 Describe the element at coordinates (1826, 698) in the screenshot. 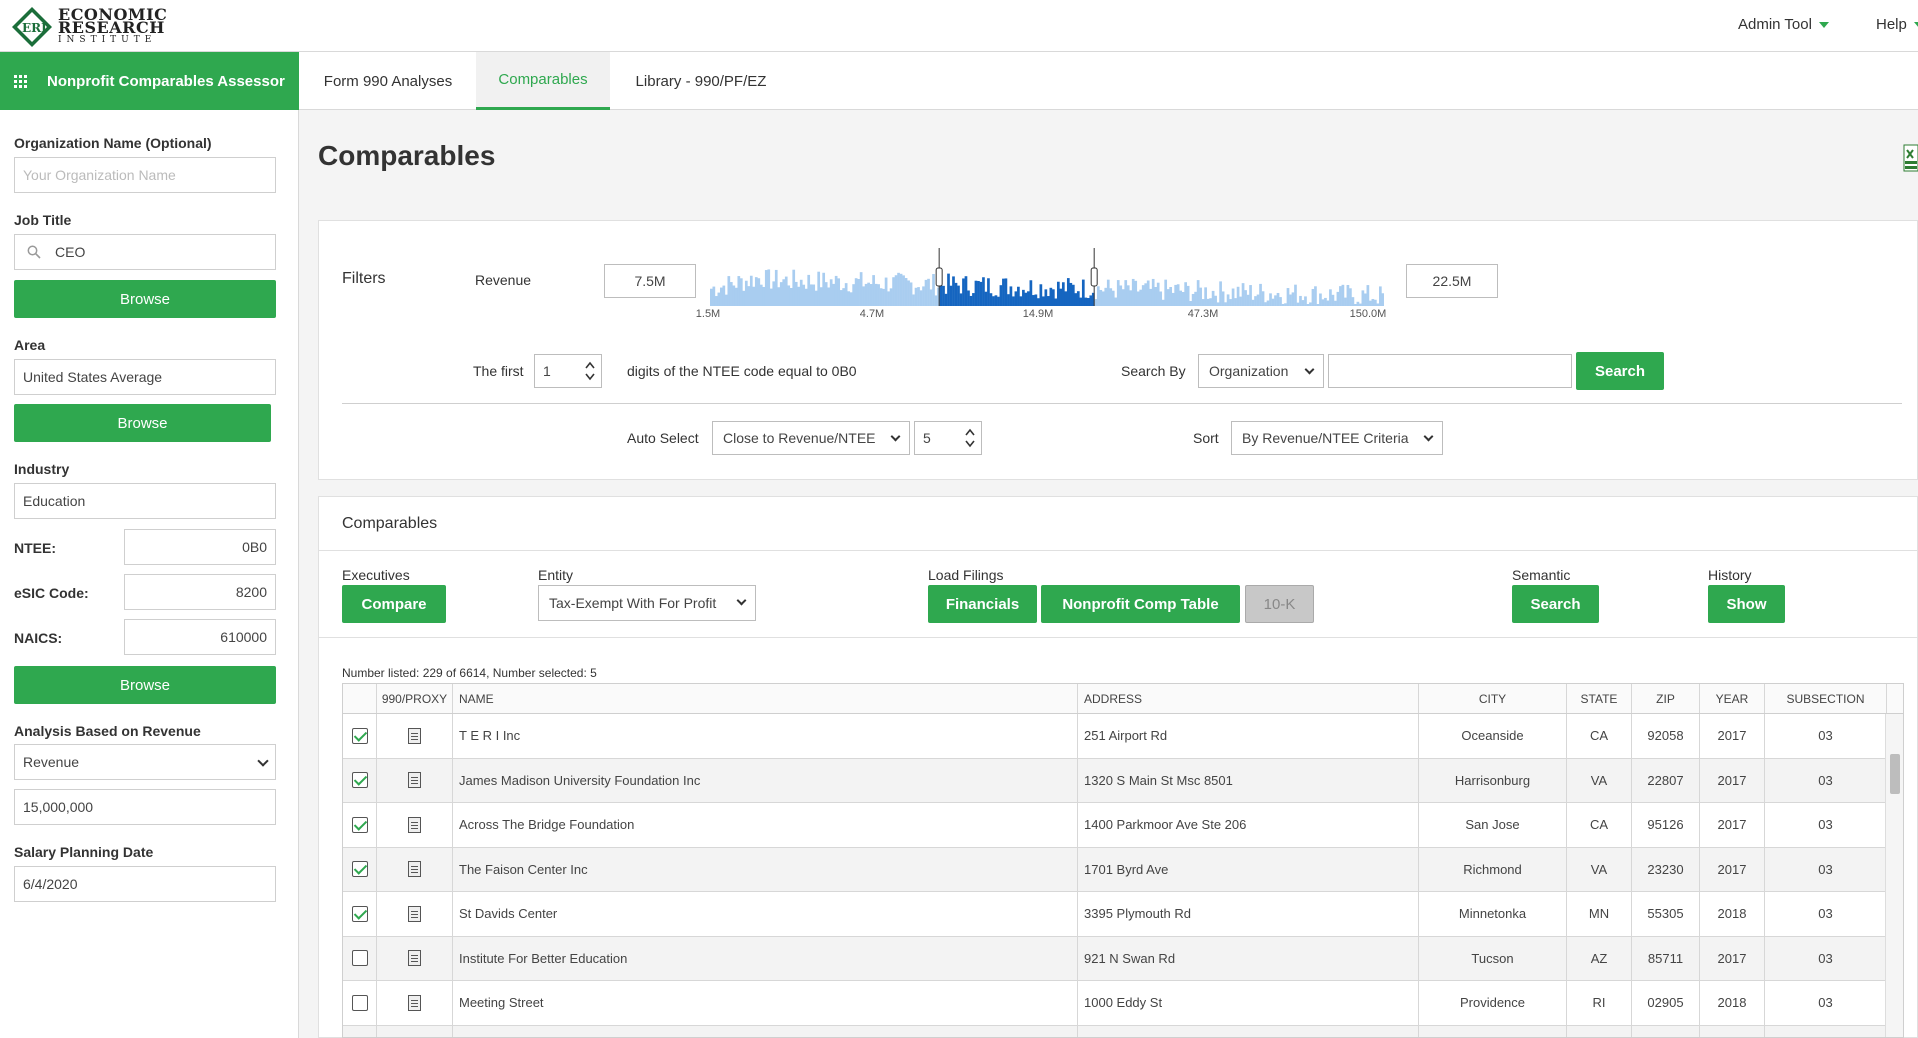

I see `column-header-subsection: SUBSECTION` at that location.